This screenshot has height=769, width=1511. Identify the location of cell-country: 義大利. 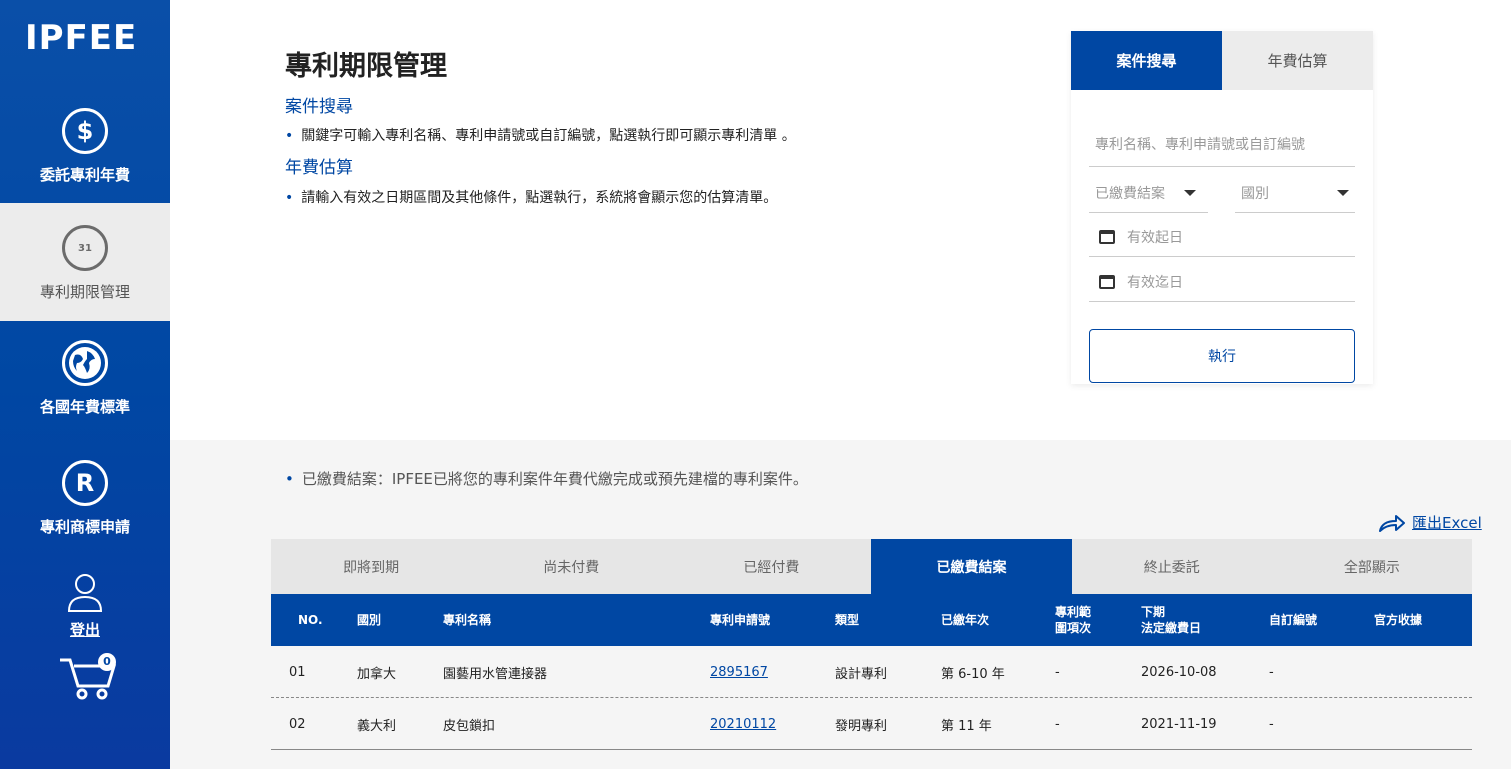
(377, 726).